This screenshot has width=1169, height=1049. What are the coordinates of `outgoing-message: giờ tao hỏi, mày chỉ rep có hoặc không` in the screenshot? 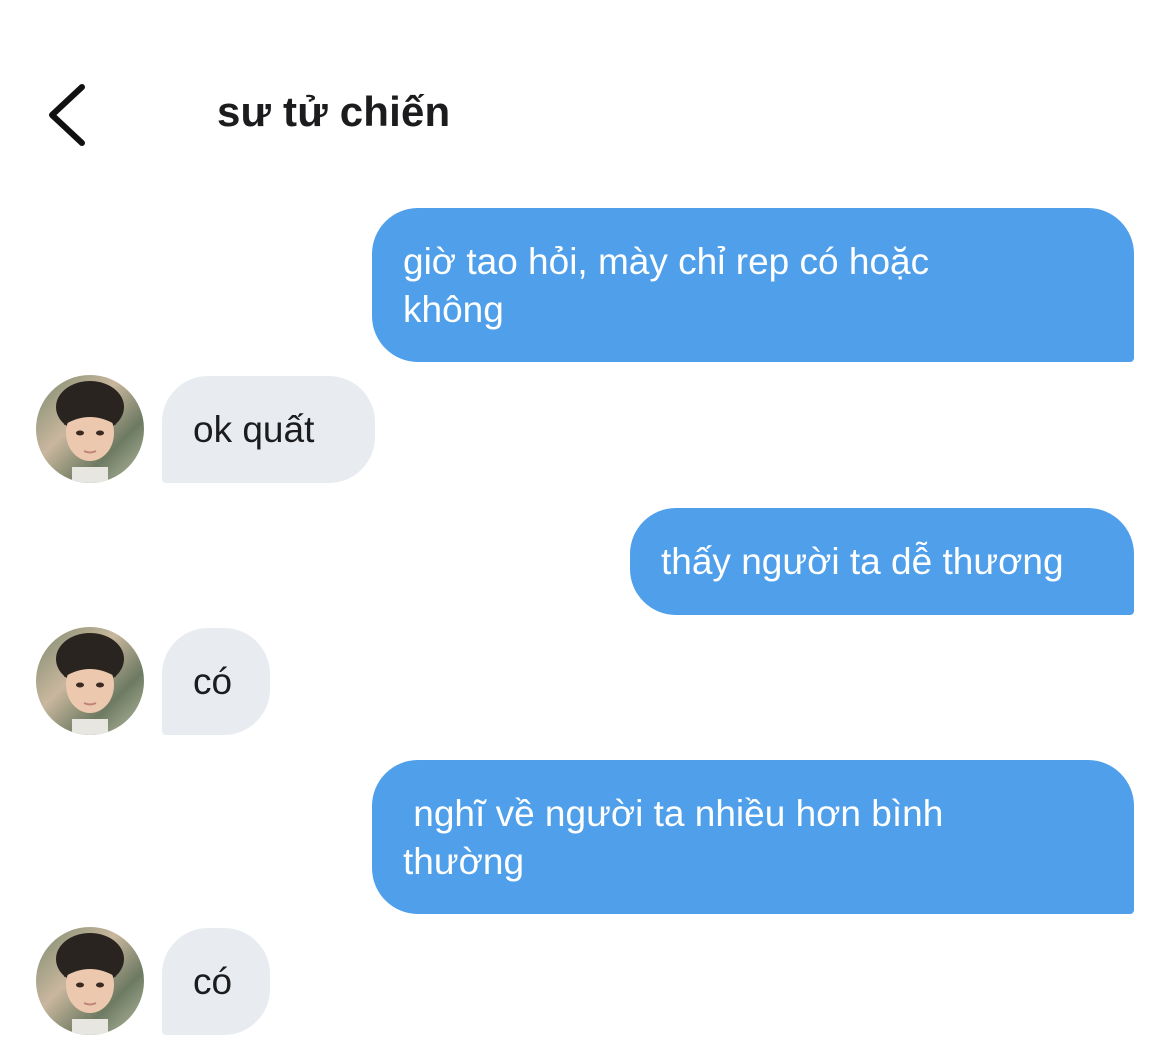 It's located at (753, 285).